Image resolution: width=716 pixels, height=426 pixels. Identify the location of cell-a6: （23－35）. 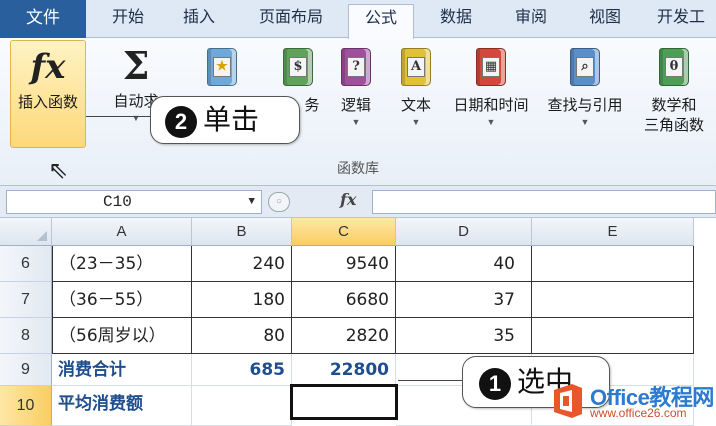
(122, 264).